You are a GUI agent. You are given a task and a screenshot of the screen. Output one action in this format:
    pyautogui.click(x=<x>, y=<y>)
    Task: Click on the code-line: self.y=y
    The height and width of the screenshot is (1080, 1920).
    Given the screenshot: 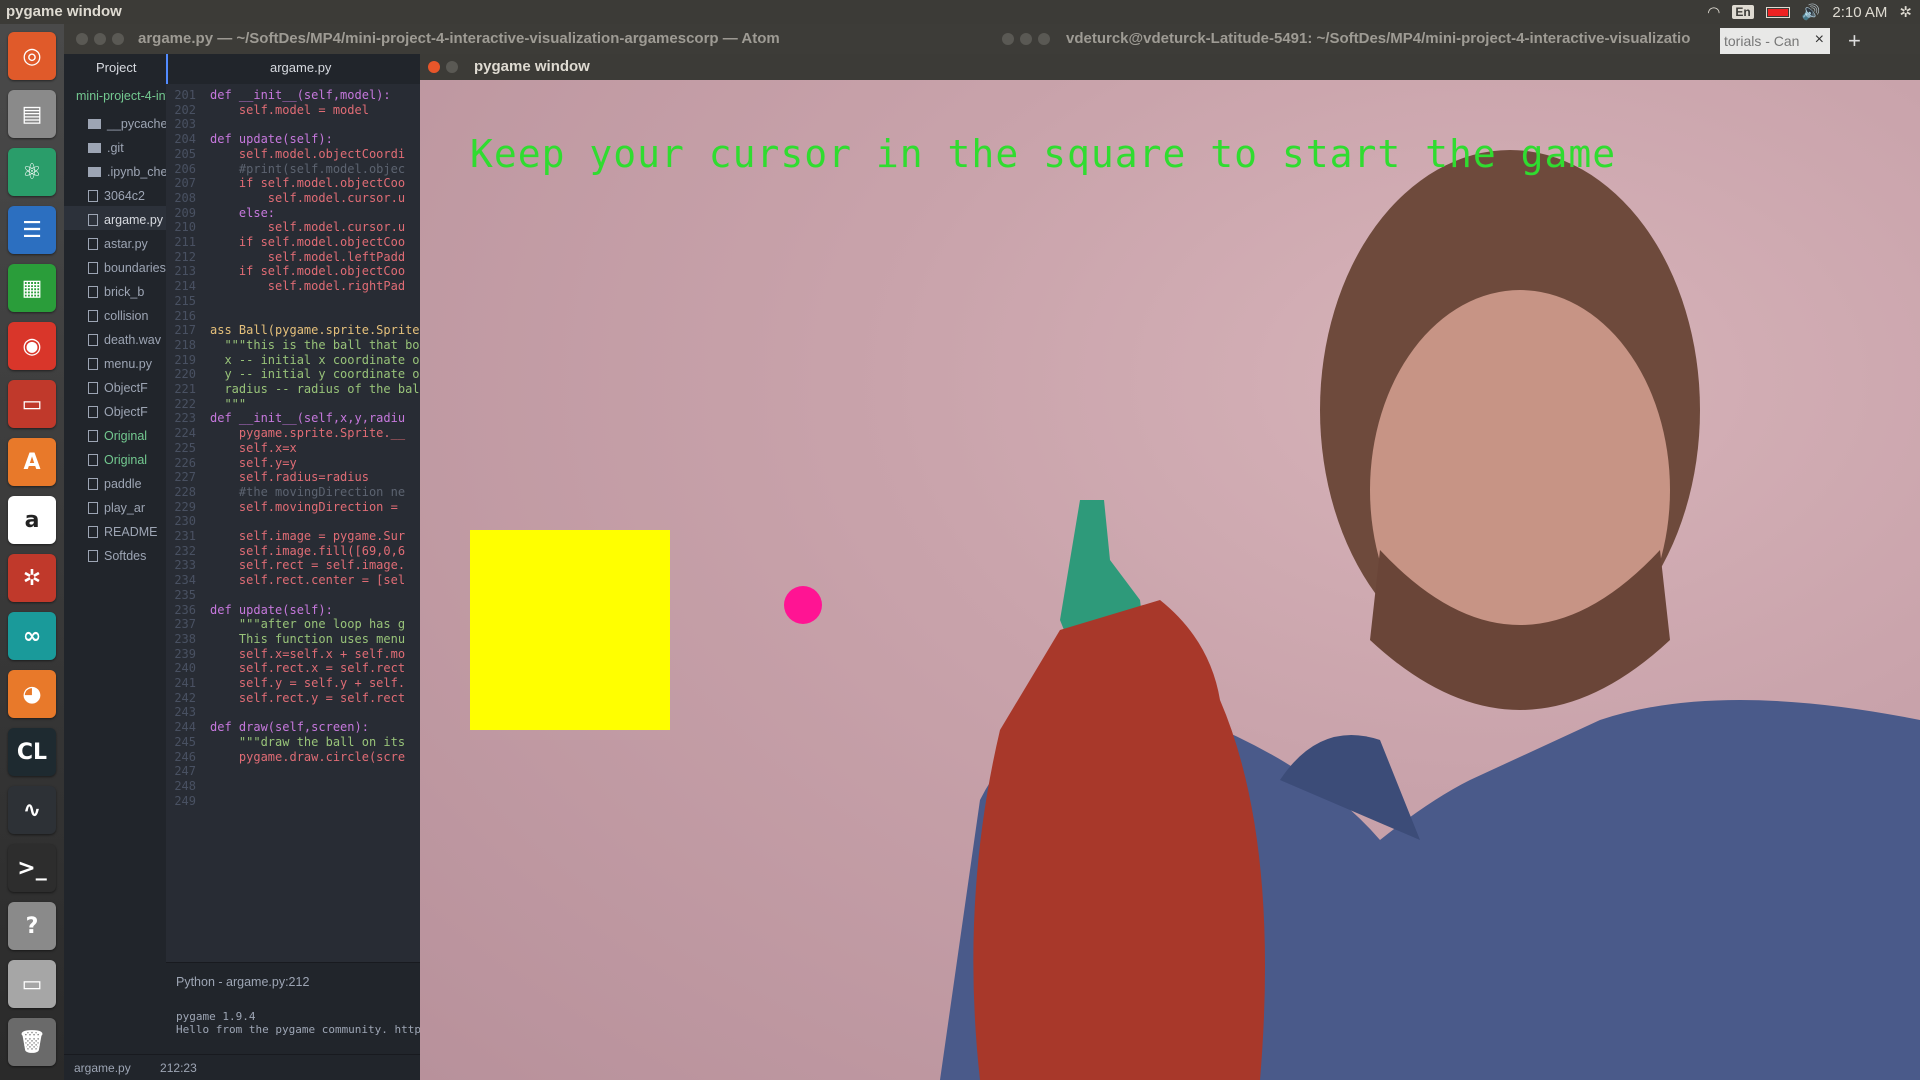 What is the action you would take?
    pyautogui.click(x=253, y=463)
    